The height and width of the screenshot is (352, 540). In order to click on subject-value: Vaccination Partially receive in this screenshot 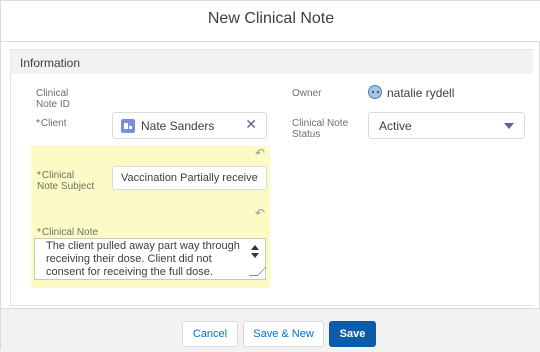, I will do `click(189, 178)`.